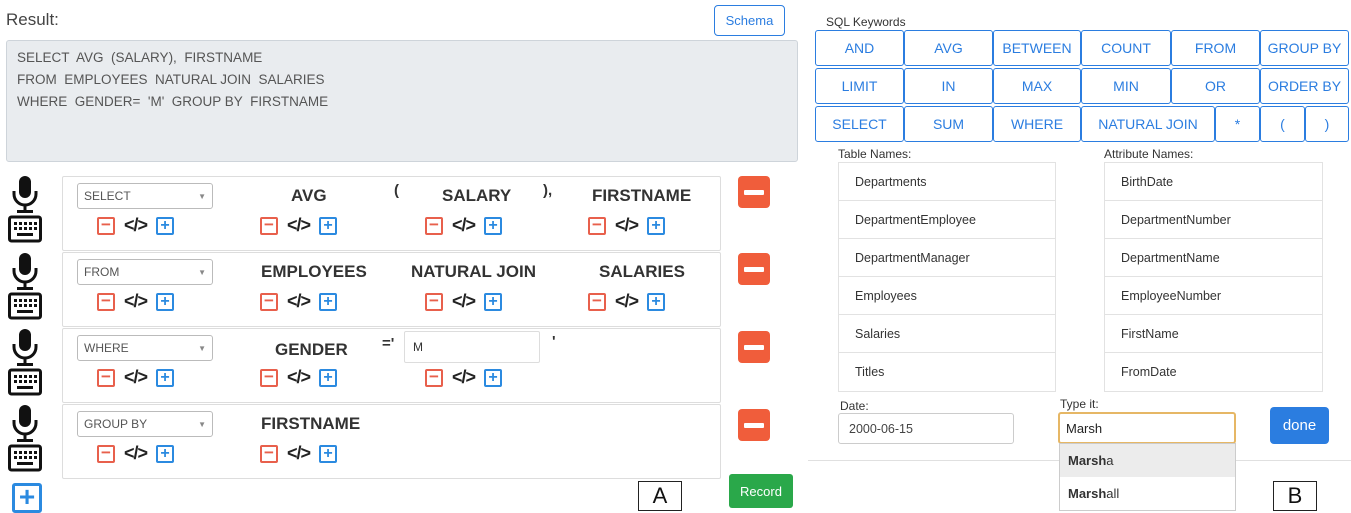 This screenshot has width=1351, height=513. Describe the element at coordinates (1037, 124) in the screenshot. I see `keyword-button: WHERE` at that location.